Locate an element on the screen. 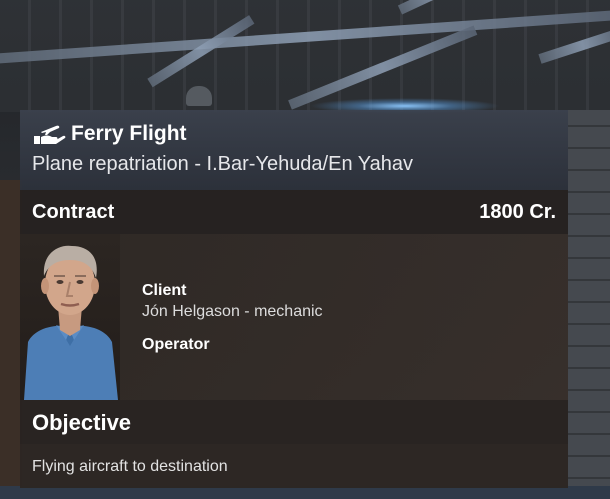  client-name: Jón Helgason - mechanic is located at coordinates (232, 311).